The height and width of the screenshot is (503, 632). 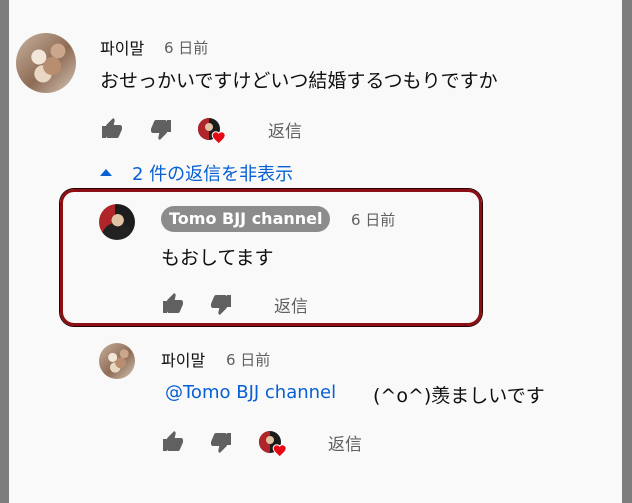 I want to click on reply1-text: もおしてます, so click(x=217, y=258).